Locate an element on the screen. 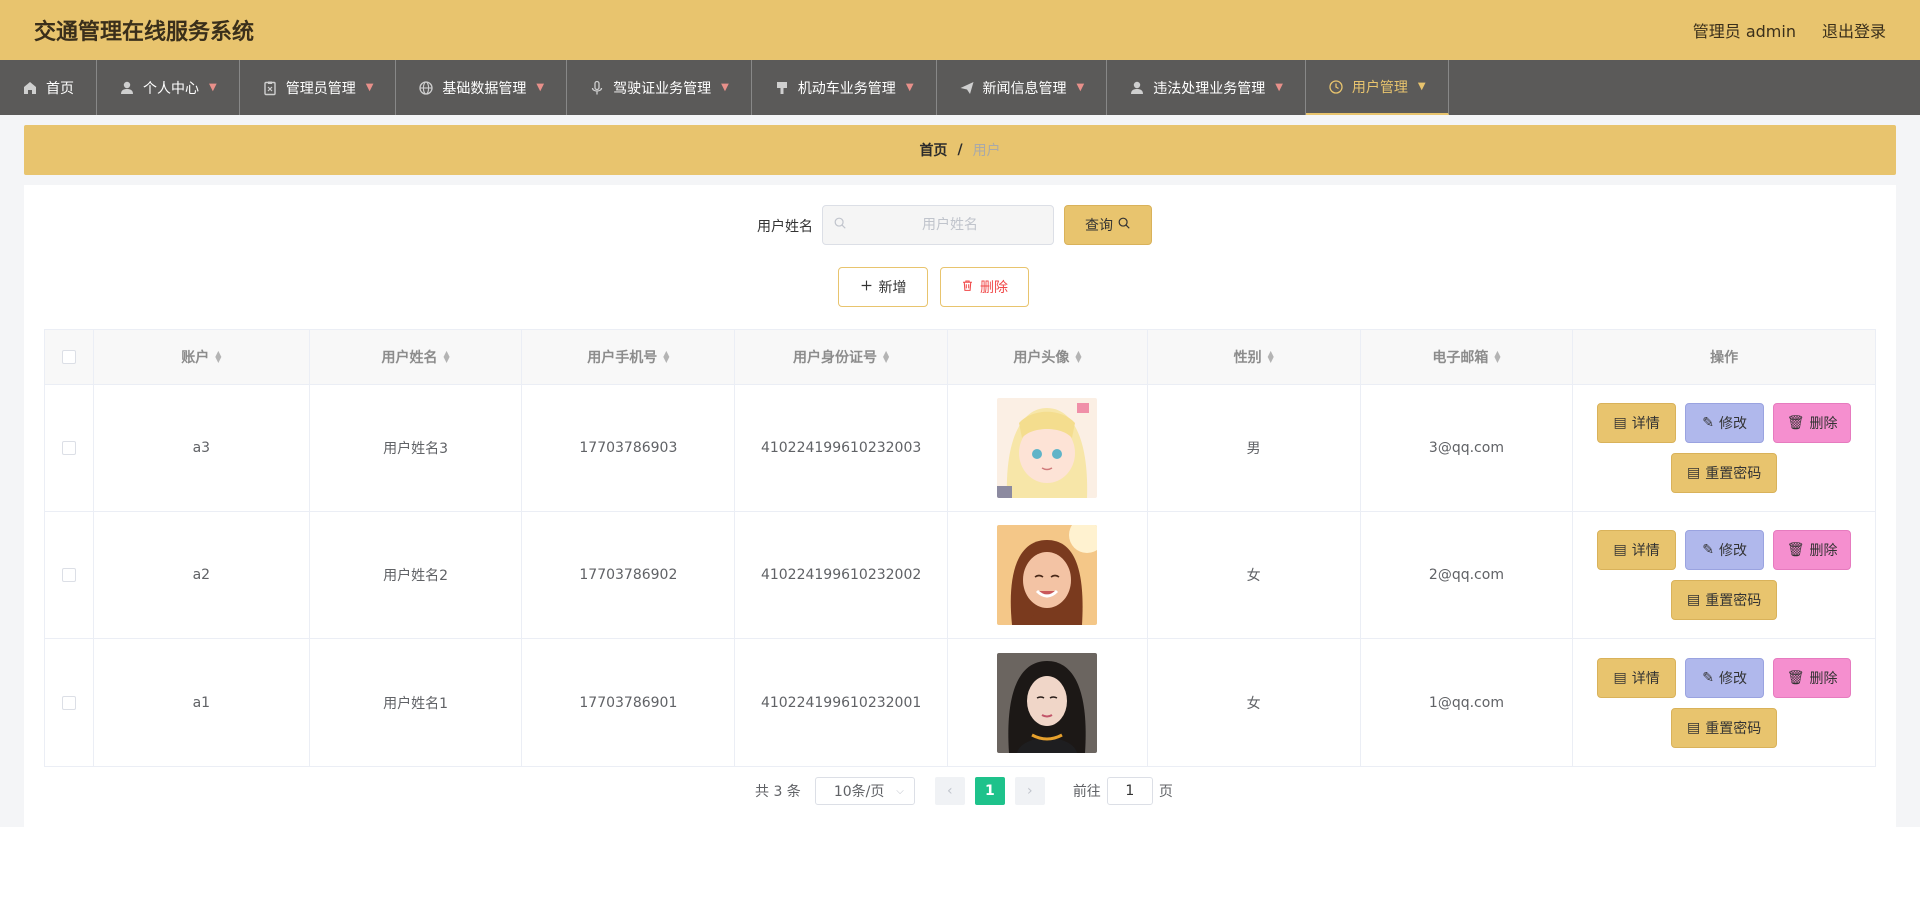 The image size is (1920, 911). column-header-label: 账户 is located at coordinates (195, 358).